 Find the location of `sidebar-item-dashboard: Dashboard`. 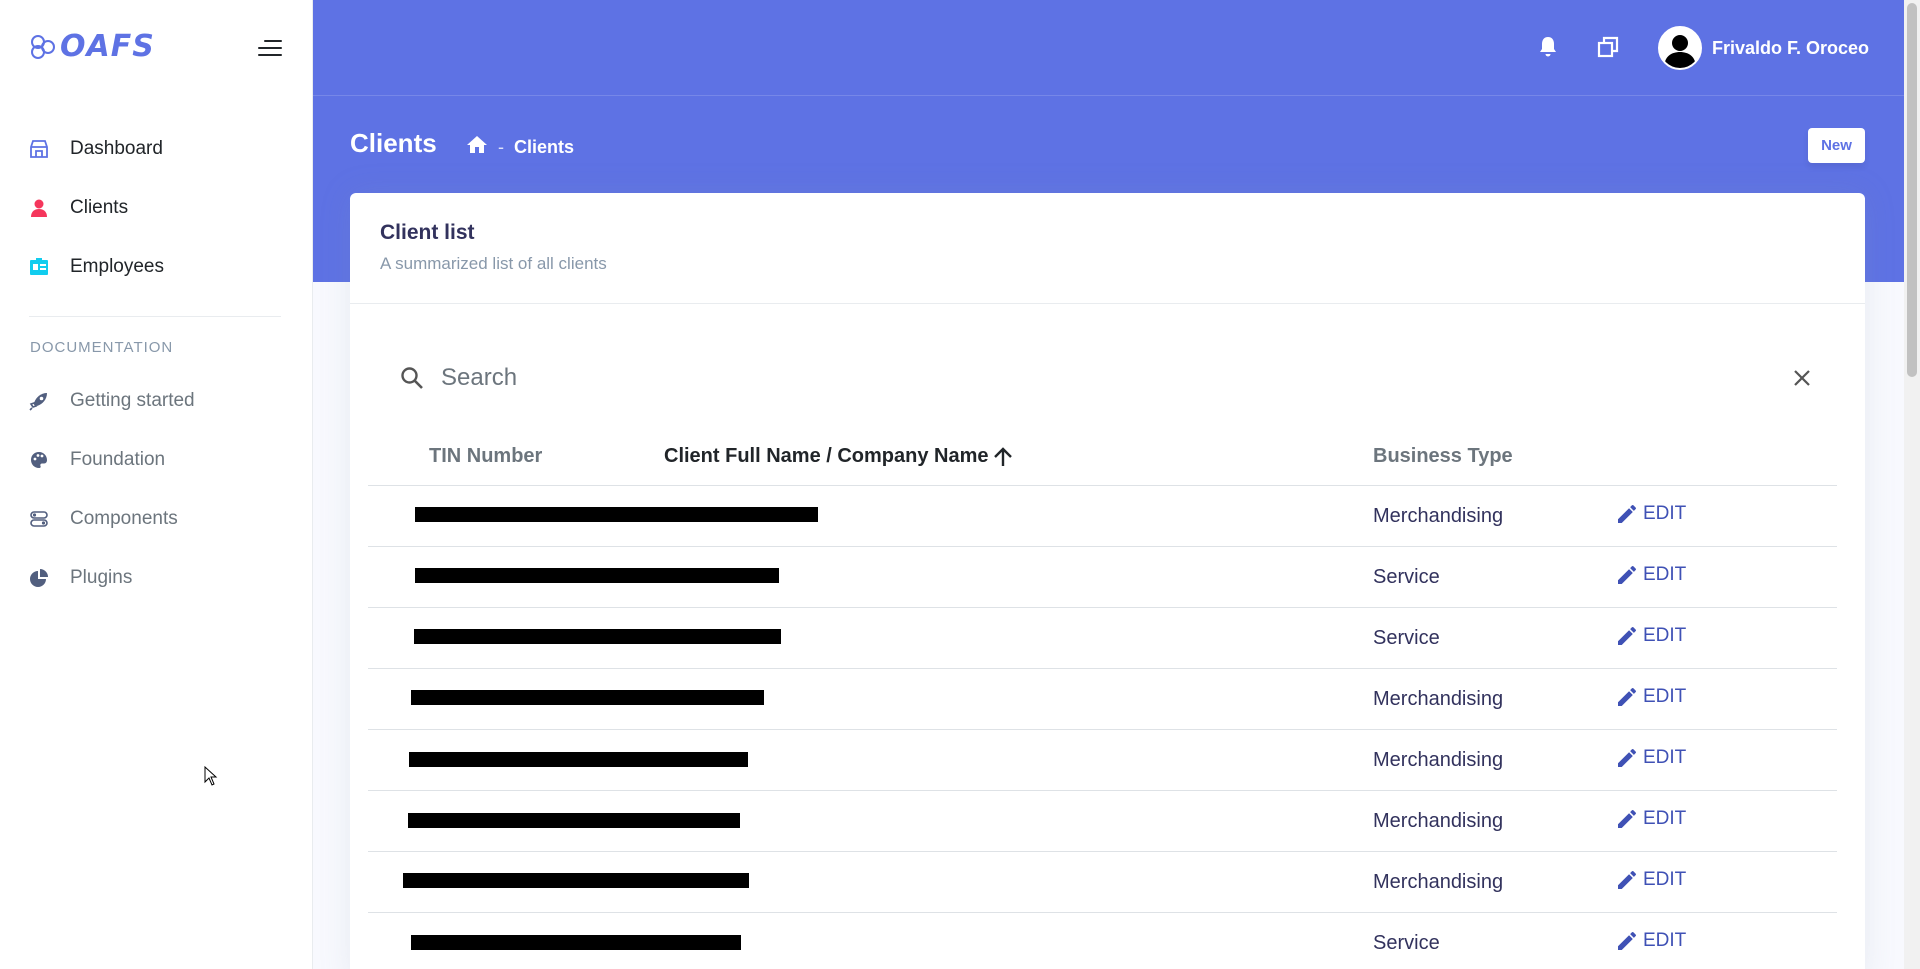

sidebar-item-dashboard: Dashboard is located at coordinates (156, 148).